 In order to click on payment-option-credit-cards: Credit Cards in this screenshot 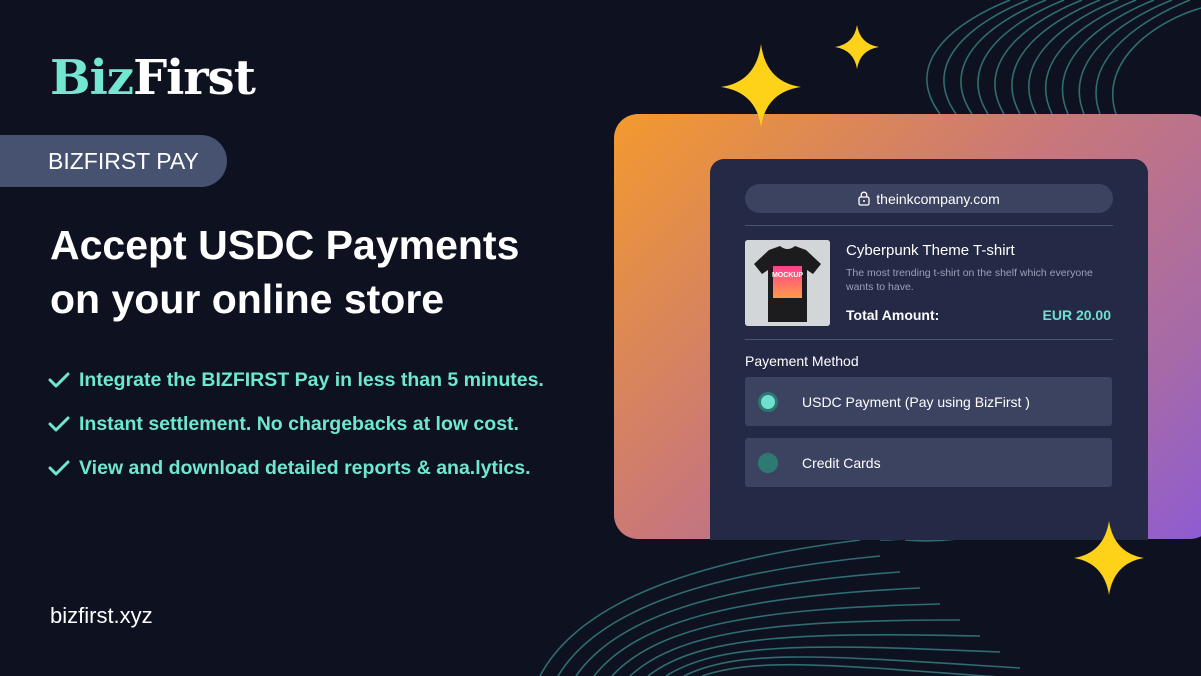, I will do `click(928, 462)`.